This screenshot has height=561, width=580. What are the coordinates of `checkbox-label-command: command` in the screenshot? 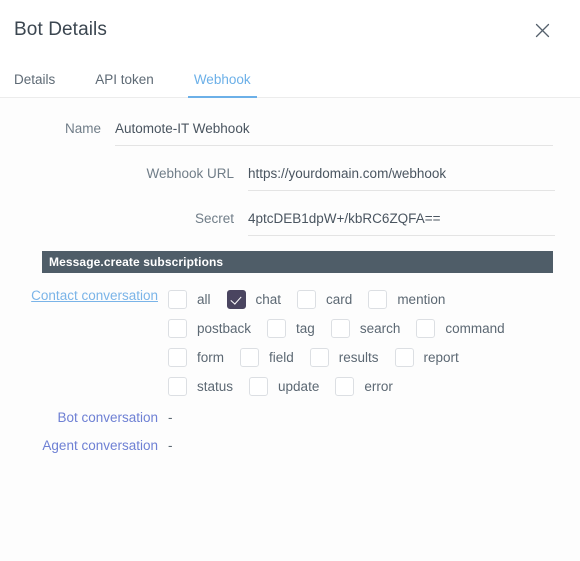 It's located at (475, 328).